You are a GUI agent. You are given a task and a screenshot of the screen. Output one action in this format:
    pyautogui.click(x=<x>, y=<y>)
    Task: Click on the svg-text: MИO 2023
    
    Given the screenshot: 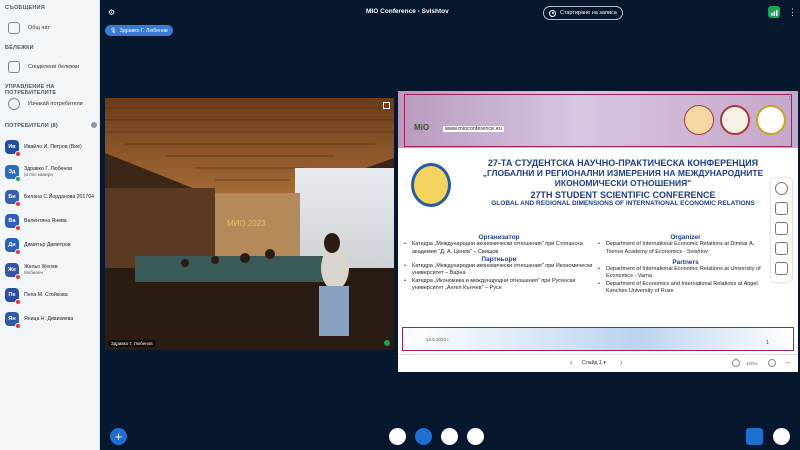 What is the action you would take?
    pyautogui.click(x=246, y=223)
    